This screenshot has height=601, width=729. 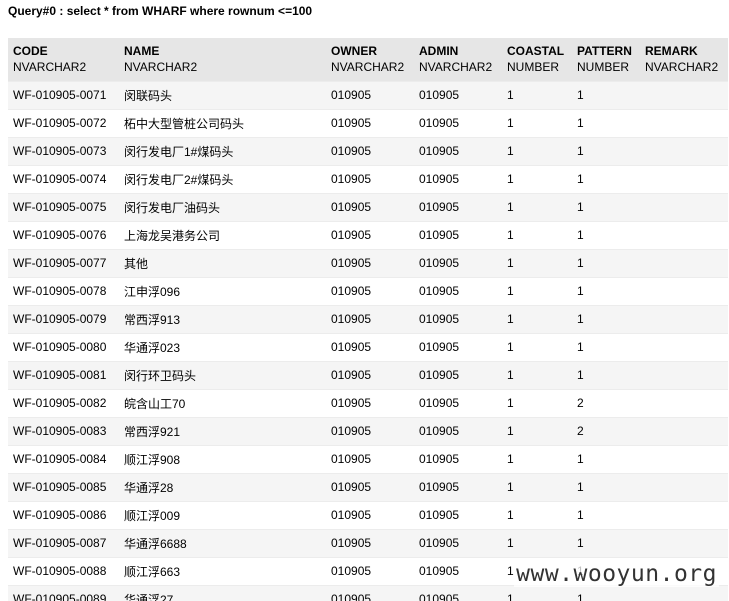 What do you see at coordinates (63, 346) in the screenshot?
I see `cell-code: WF-010905-0080` at bounding box center [63, 346].